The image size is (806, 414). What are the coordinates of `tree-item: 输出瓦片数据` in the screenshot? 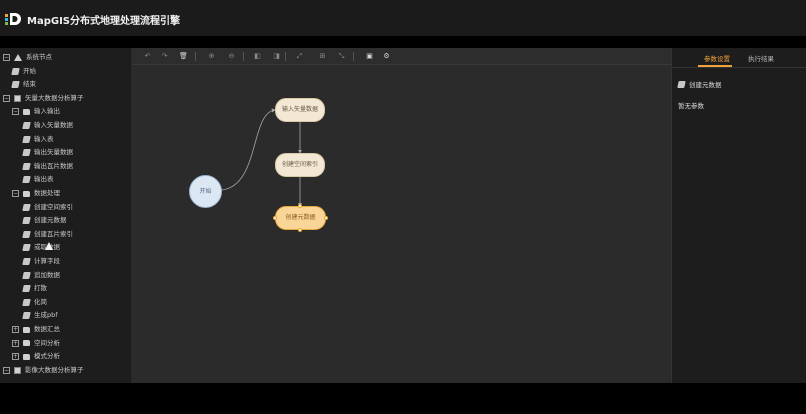 It's located at (47, 166).